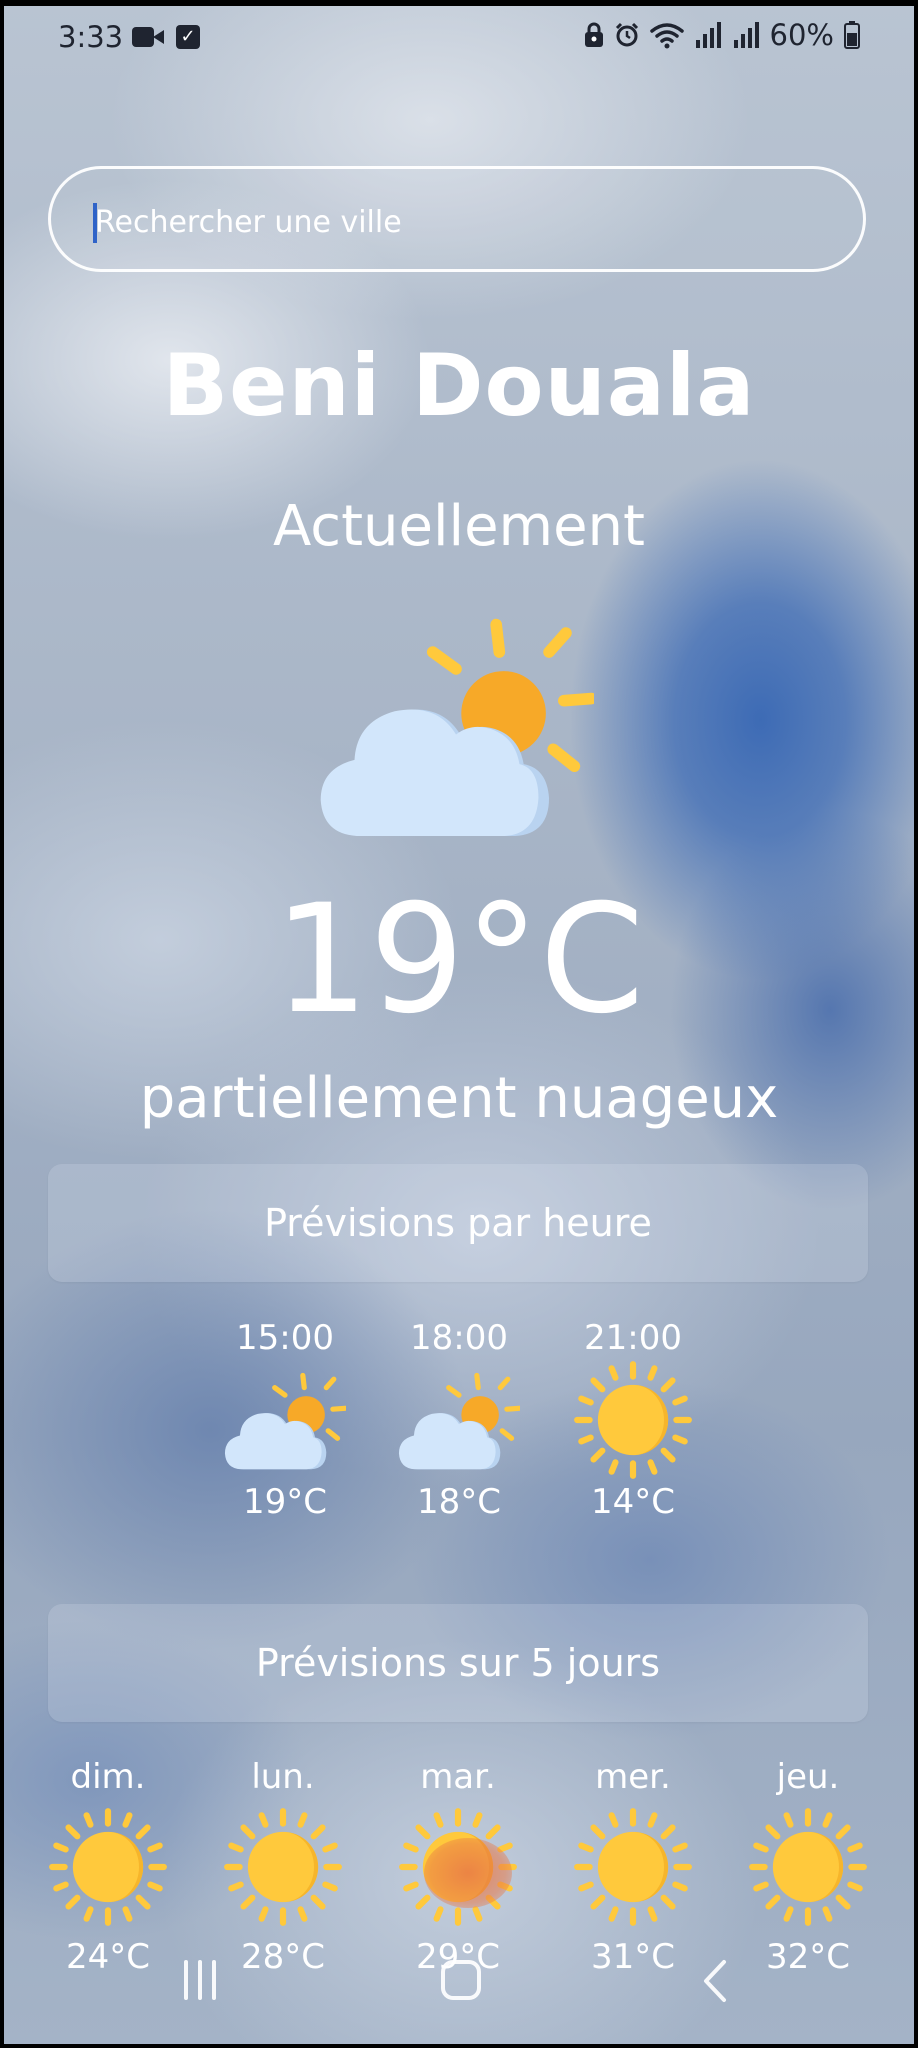  I want to click on alarm-icon, so click(626, 34).